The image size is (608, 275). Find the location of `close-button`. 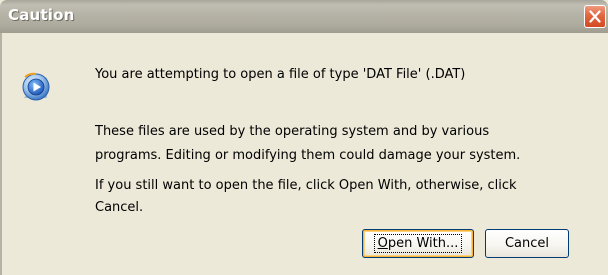

close-button is located at coordinates (595, 16).